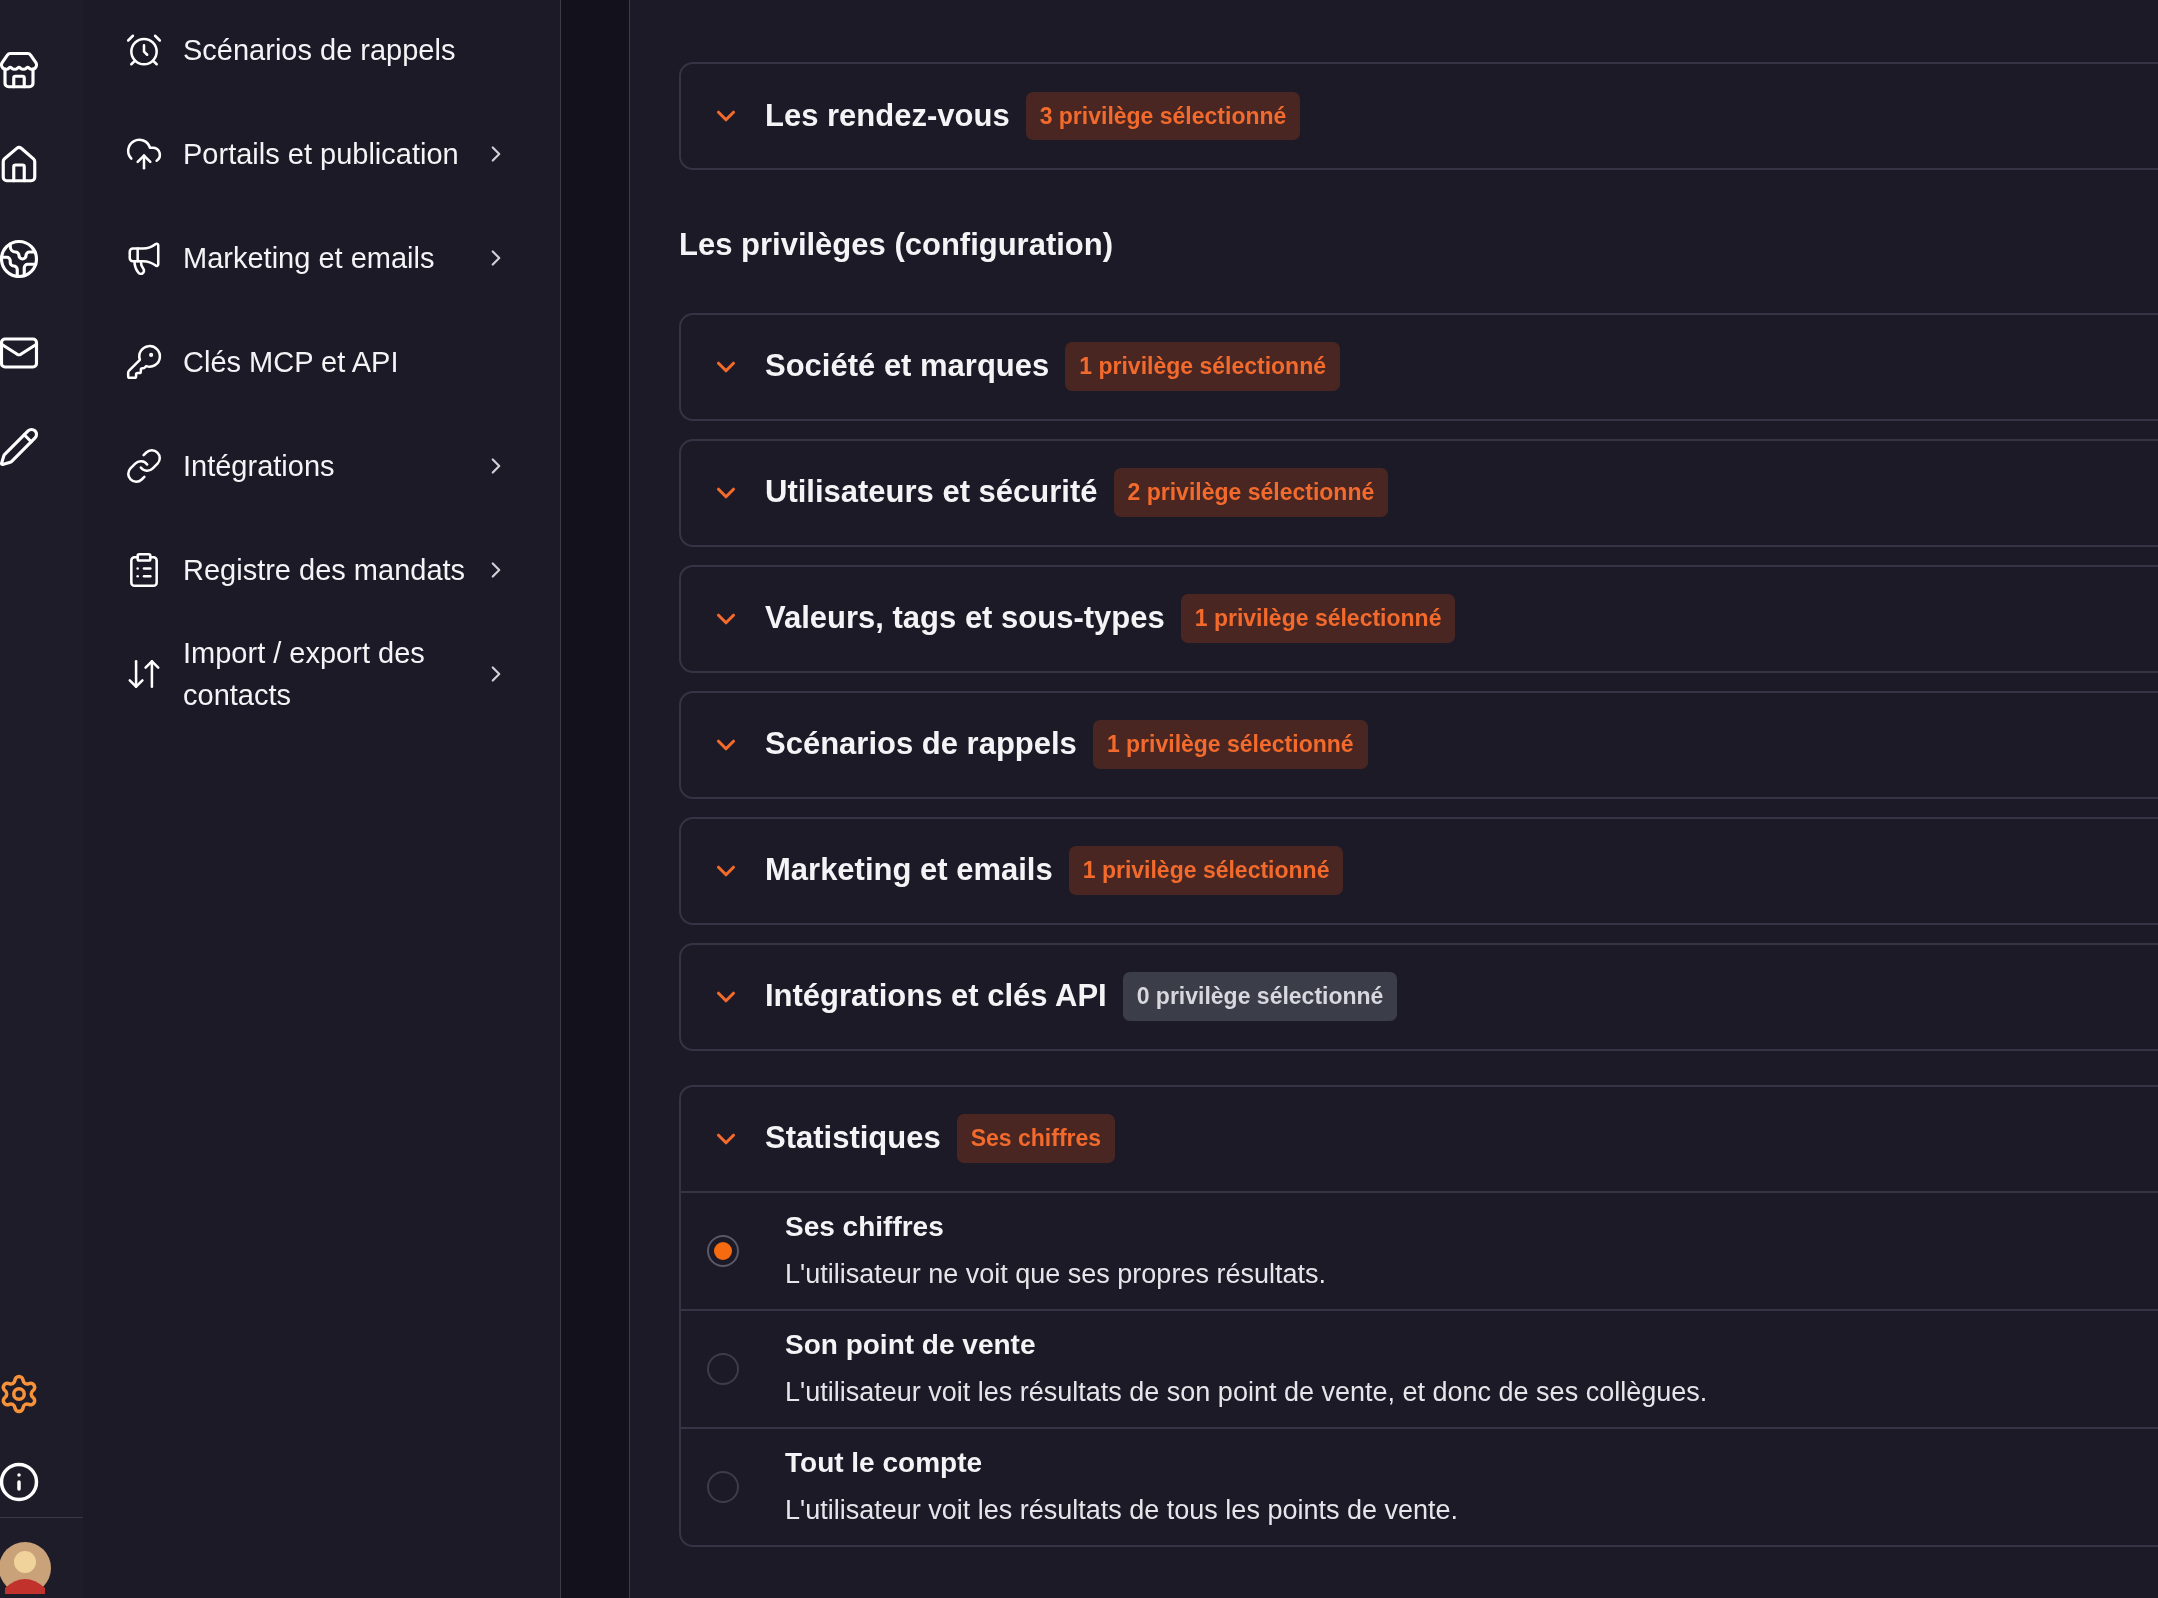 This screenshot has width=2158, height=1598. What do you see at coordinates (1122, 1511) in the screenshot?
I see `option-description: L'utilisateur voit les résultats de tous les points de vente.` at bounding box center [1122, 1511].